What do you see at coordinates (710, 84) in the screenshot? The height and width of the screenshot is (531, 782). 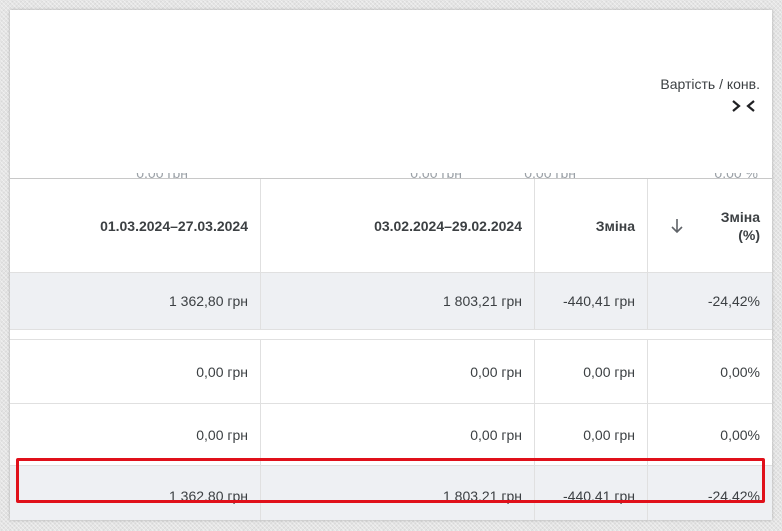 I see `metric-column-title: Вартість / конв.` at bounding box center [710, 84].